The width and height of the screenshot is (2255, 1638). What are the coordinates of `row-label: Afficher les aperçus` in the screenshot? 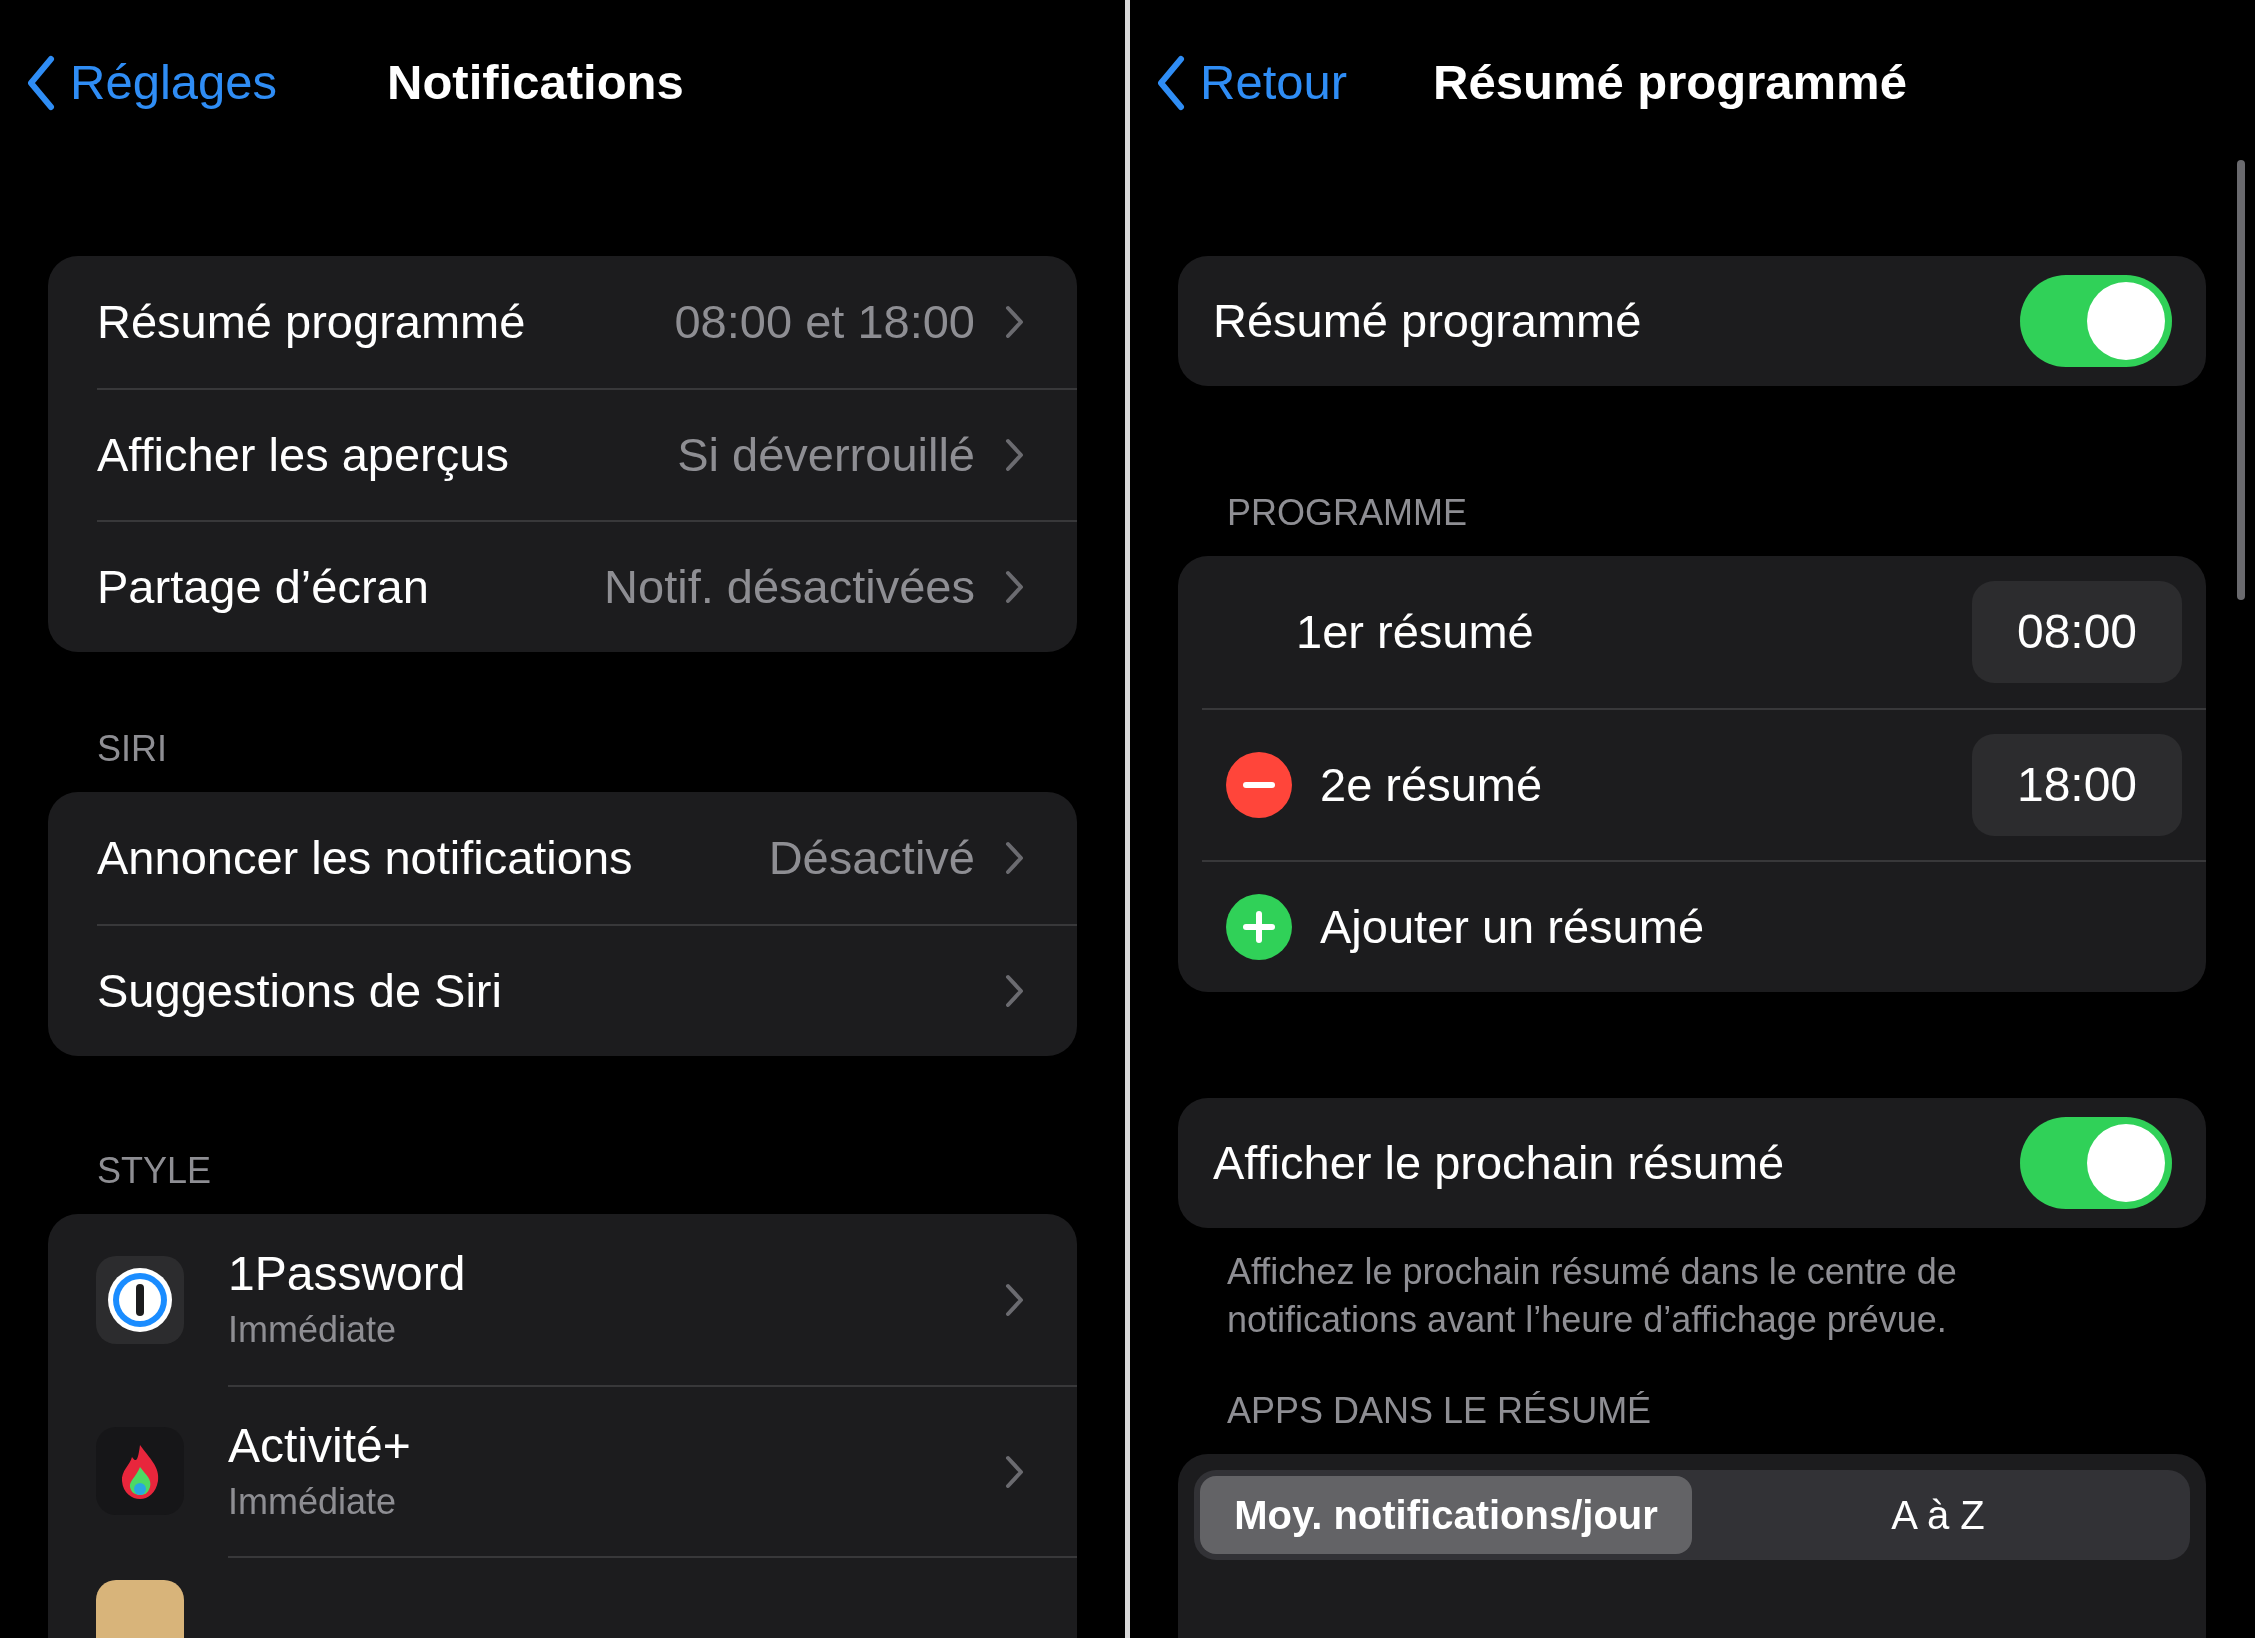 It's located at (303, 454).